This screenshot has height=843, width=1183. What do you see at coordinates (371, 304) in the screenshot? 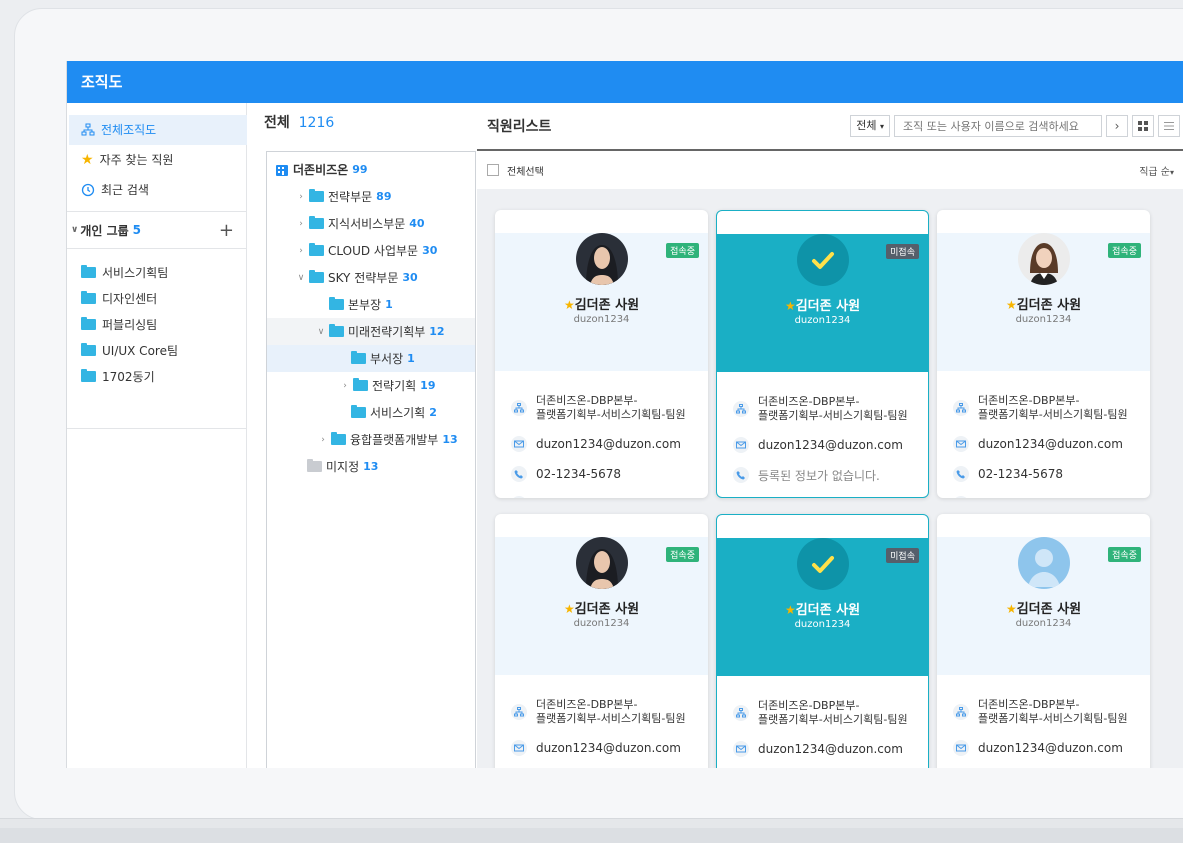
I see `tree-node: 본부장 1` at bounding box center [371, 304].